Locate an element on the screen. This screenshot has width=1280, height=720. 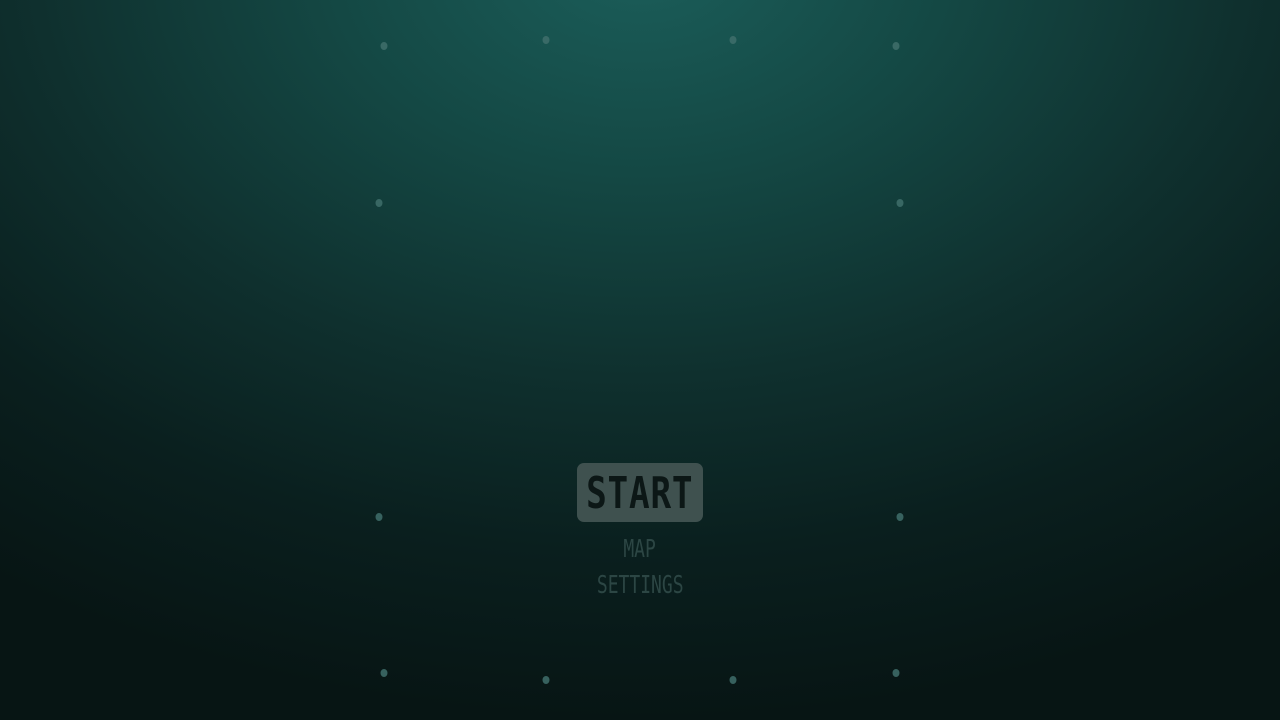
start-button: START is located at coordinates (640, 492).